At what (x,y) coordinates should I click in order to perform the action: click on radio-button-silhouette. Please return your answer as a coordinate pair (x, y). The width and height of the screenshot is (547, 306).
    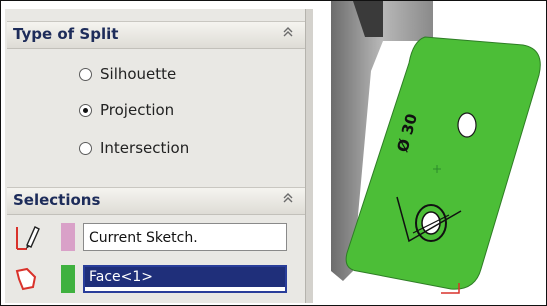
    Looking at the image, I should click on (85, 74).